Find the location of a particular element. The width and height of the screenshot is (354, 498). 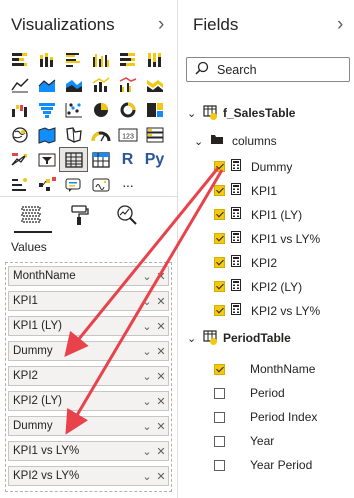

100pct-stacked-column-icon is located at coordinates (154, 59).